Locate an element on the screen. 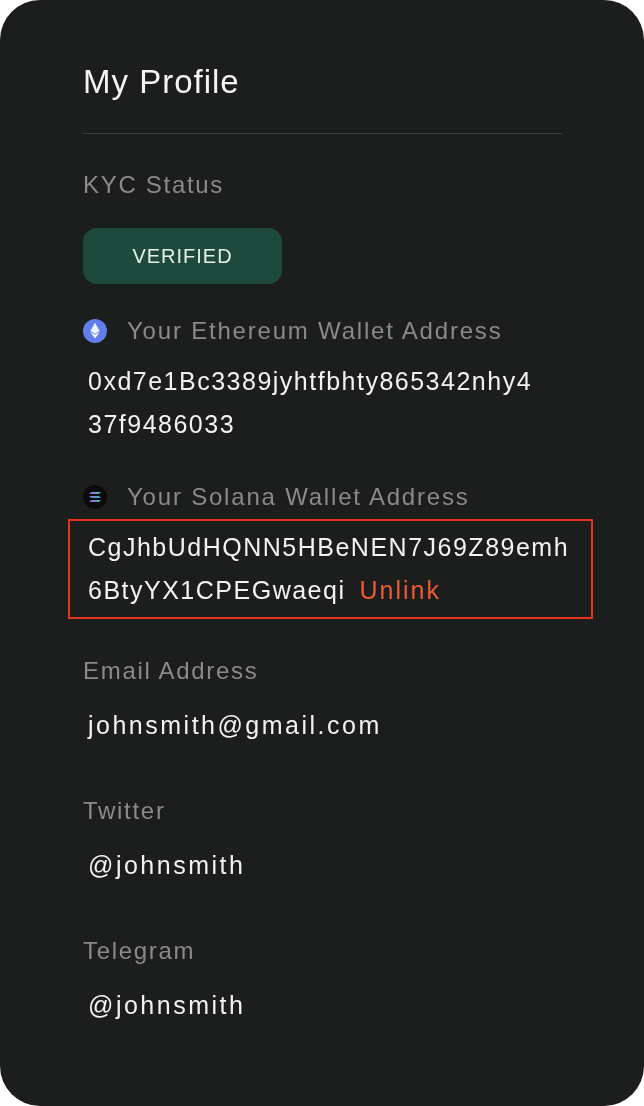 Image resolution: width=644 pixels, height=1106 pixels. field-label: Twitter is located at coordinates (124, 811).